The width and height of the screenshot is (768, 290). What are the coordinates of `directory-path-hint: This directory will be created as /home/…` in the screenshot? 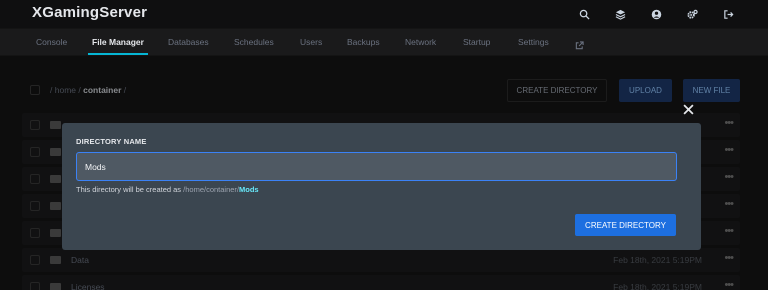 It's located at (167, 189).